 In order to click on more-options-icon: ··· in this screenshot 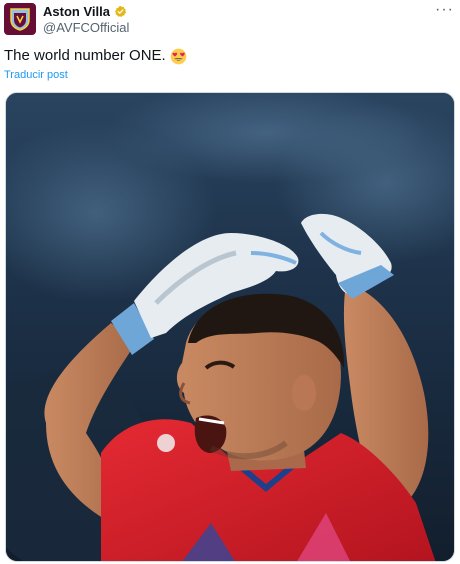, I will do `click(444, 10)`.